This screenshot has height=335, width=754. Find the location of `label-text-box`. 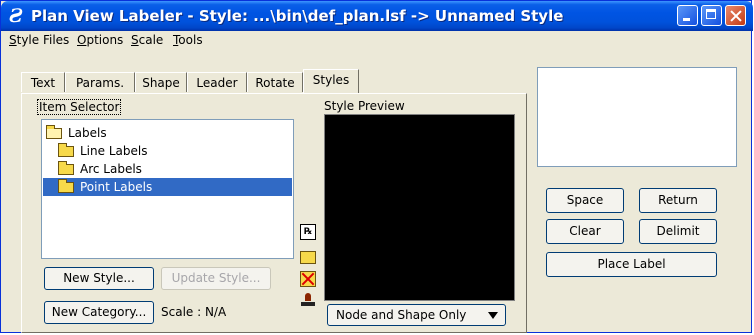

label-text-box is located at coordinates (637, 117).